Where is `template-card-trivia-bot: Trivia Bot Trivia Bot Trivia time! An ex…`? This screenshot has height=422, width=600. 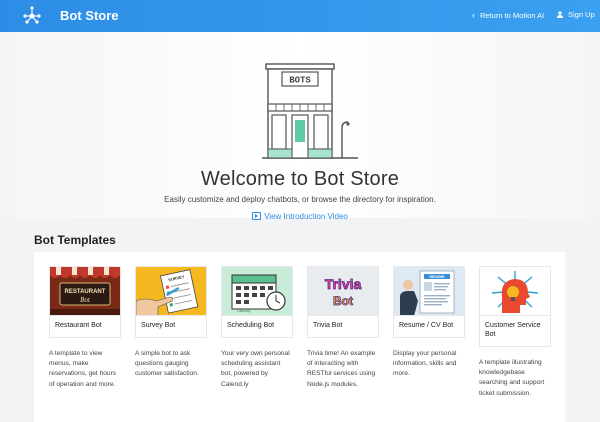
template-card-trivia-bot: Trivia Bot Trivia Bot Trivia time! An ex… is located at coordinates (343, 328).